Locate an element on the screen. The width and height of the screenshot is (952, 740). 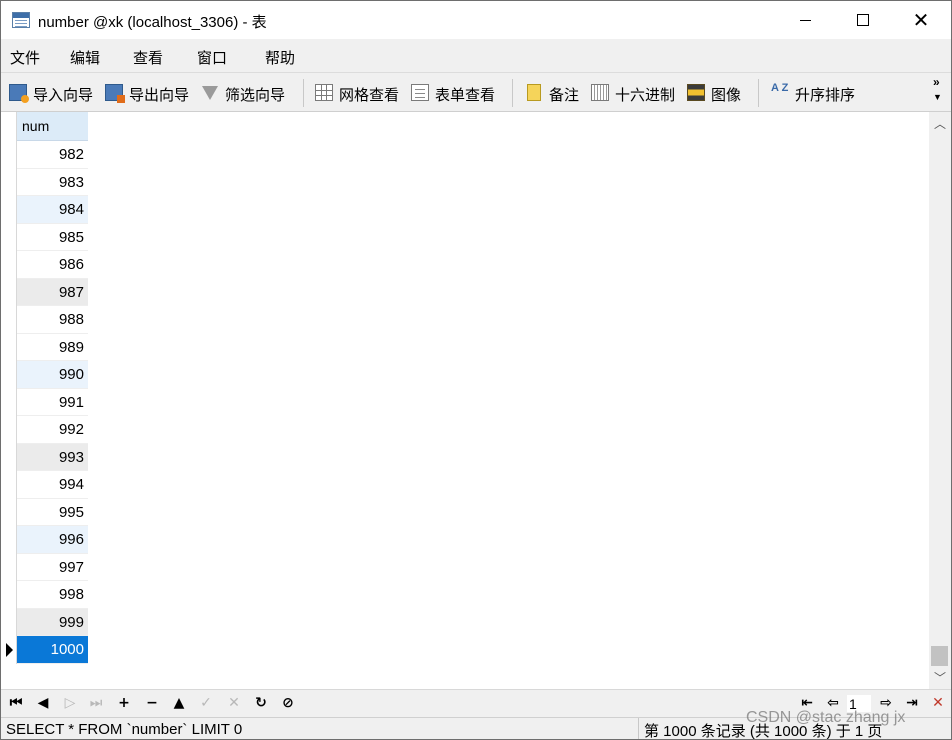
form-icon is located at coordinates (420, 92).